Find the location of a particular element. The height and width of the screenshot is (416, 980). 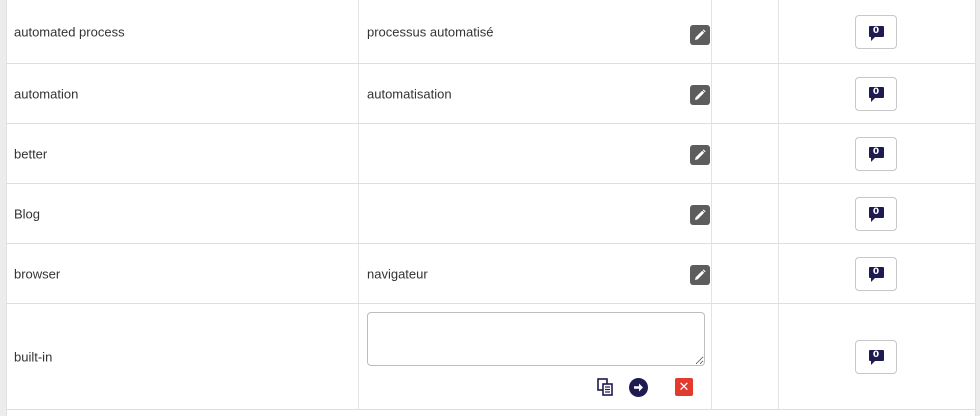

source-cell: browser is located at coordinates (183, 273).